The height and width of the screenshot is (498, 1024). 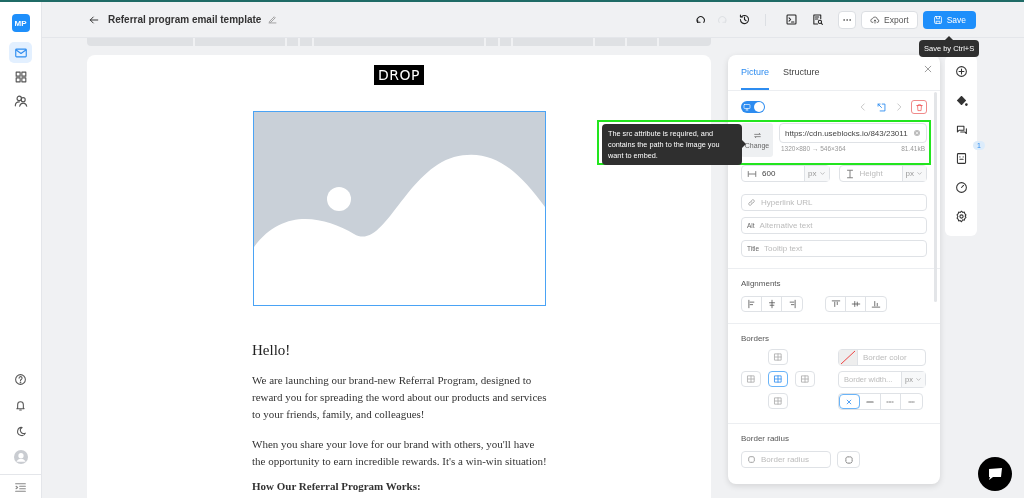 I want to click on document-face-icon, so click(x=961, y=158).